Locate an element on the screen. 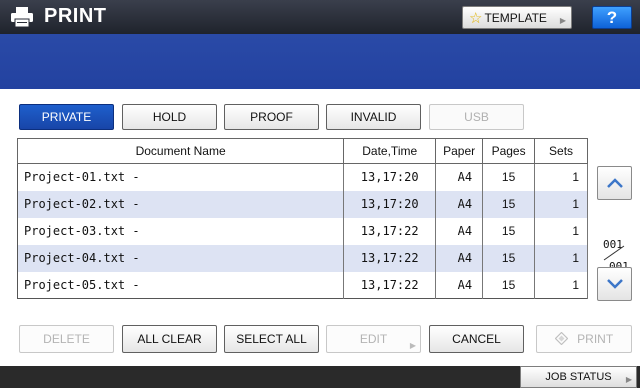  table-row: Project-05.txt - 13,17:22 A4 15 1 is located at coordinates (302, 285).